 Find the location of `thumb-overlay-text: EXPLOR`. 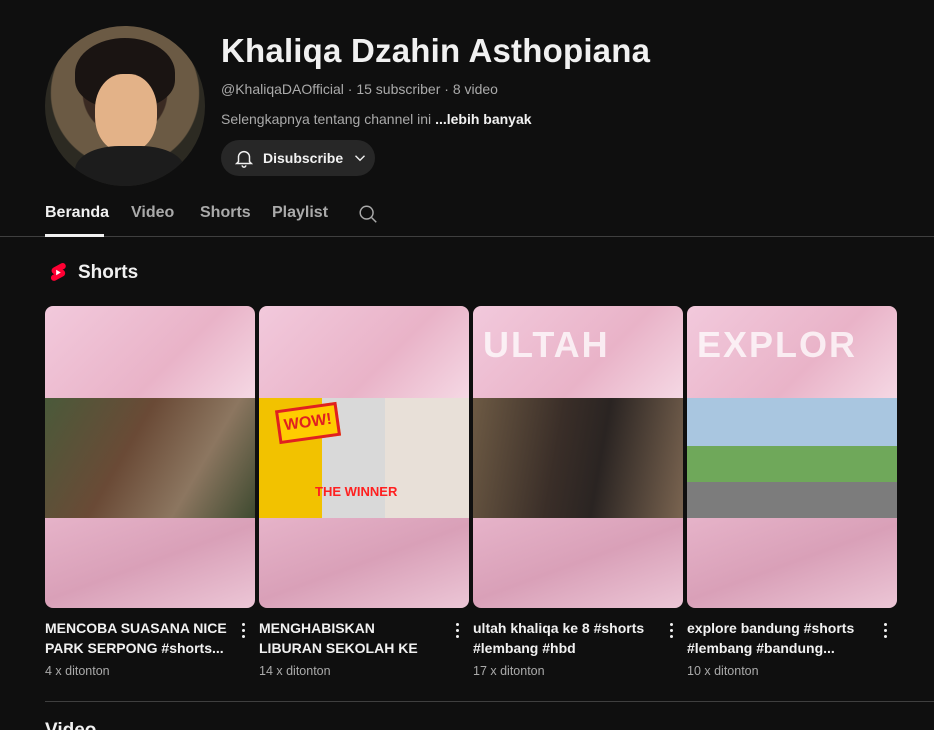

thumb-overlay-text: EXPLOR is located at coordinates (777, 344).